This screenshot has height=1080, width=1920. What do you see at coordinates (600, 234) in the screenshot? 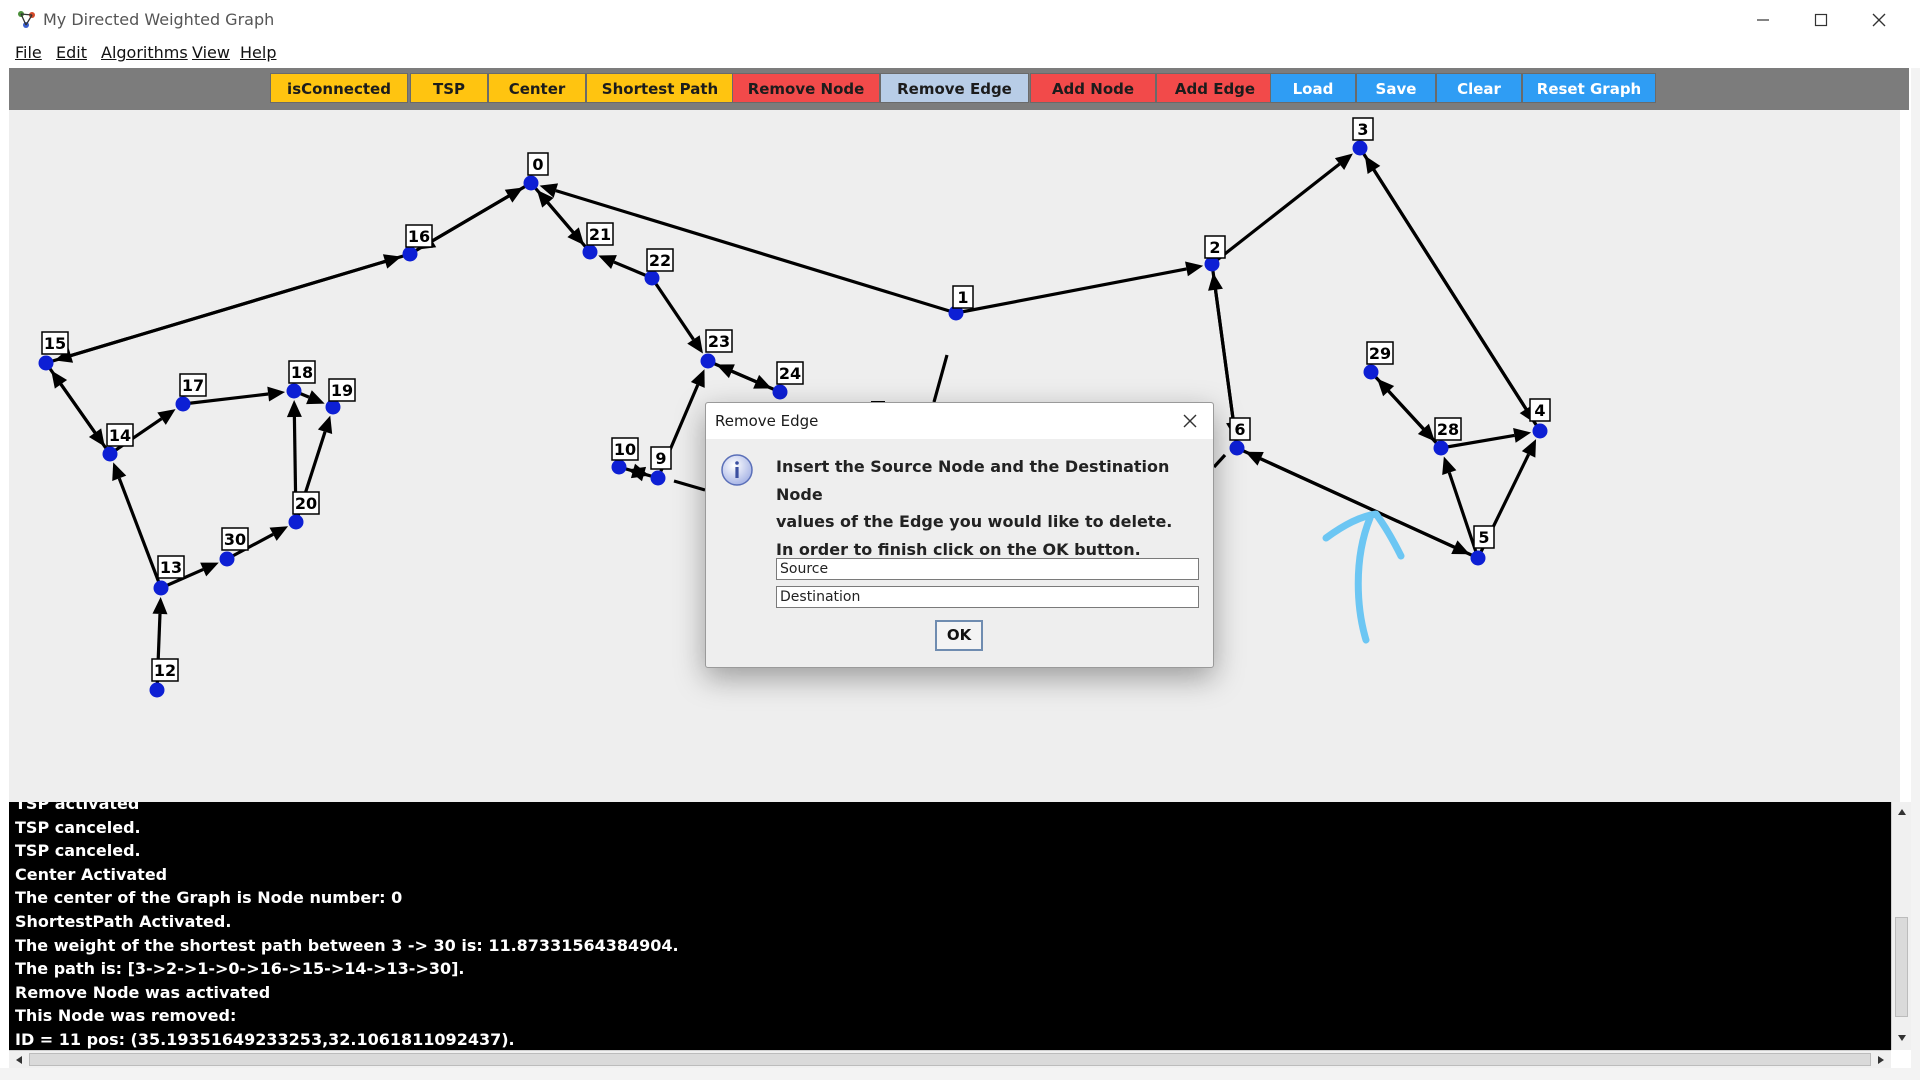
I see `node-label: 21` at bounding box center [600, 234].